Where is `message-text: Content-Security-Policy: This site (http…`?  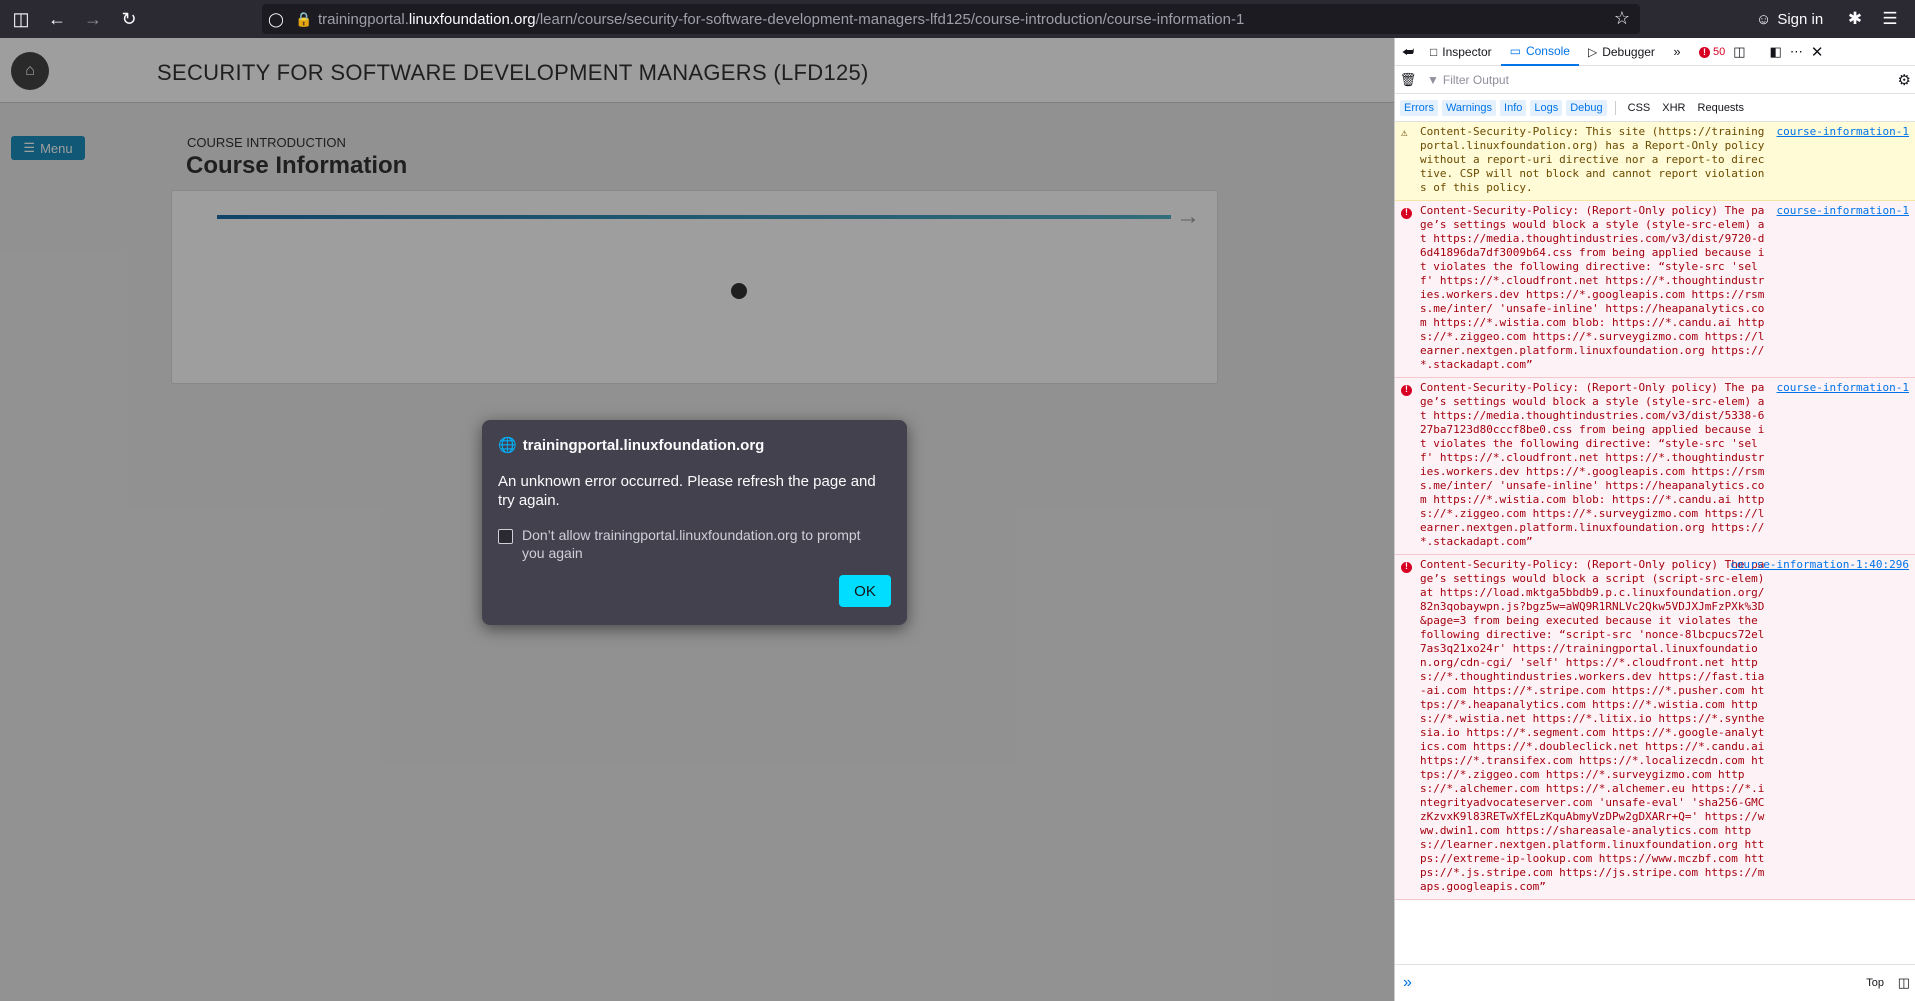
message-text: Content-Security-Policy: This site (http… is located at coordinates (1595, 159).